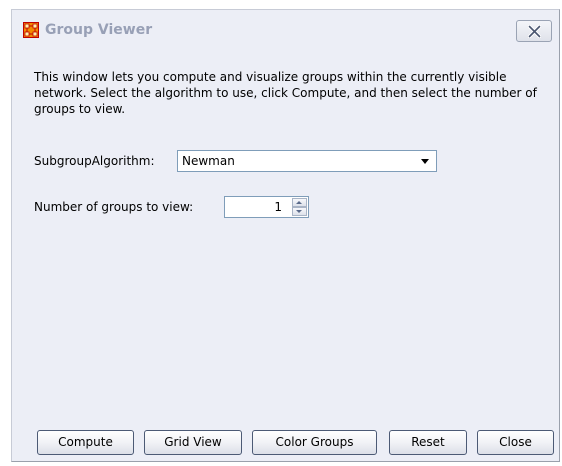 Image resolution: width=562 pixels, height=466 pixels. Describe the element at coordinates (208, 161) in the screenshot. I see `subgroup-algorithm-value: Newman` at that location.